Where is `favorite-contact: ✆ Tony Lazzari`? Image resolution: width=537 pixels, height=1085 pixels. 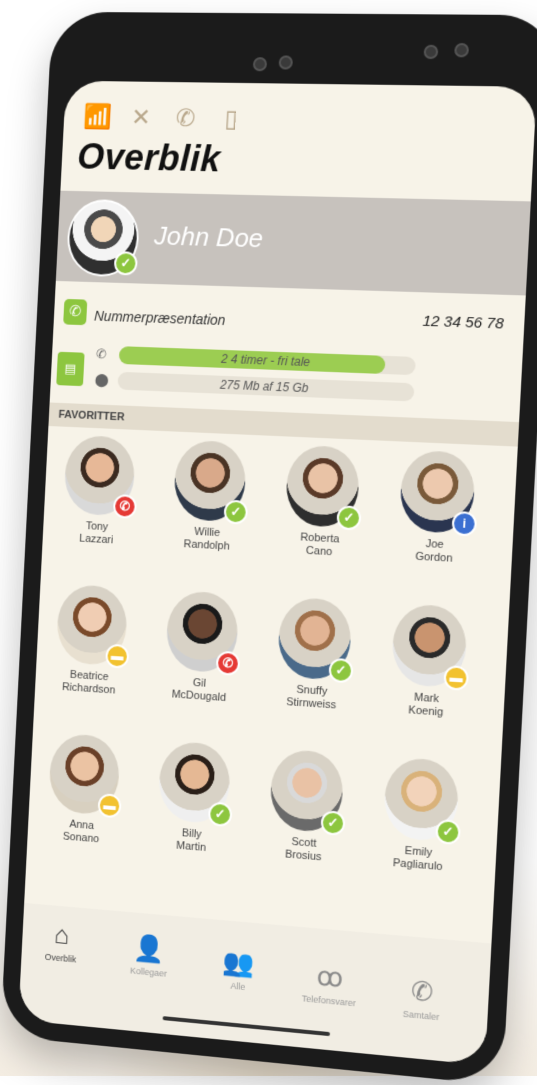
favorite-contact: ✆ Tony Lazzari is located at coordinates (99, 491).